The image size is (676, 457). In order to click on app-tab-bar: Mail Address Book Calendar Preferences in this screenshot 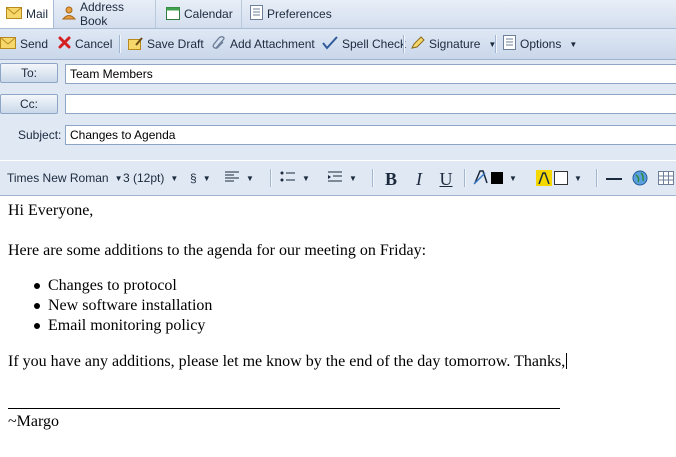, I will do `click(338, 14)`.